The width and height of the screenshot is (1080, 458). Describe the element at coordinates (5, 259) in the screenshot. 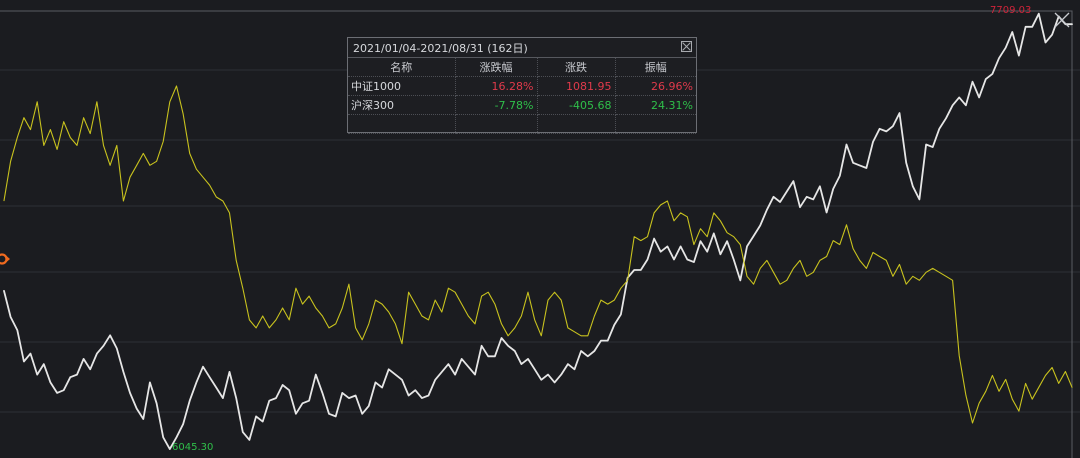

I see `start-marker-icon` at that location.